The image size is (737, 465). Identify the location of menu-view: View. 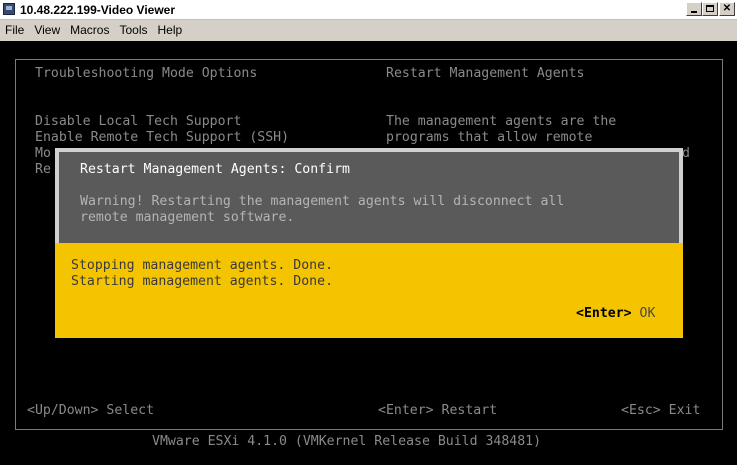
(47, 30).